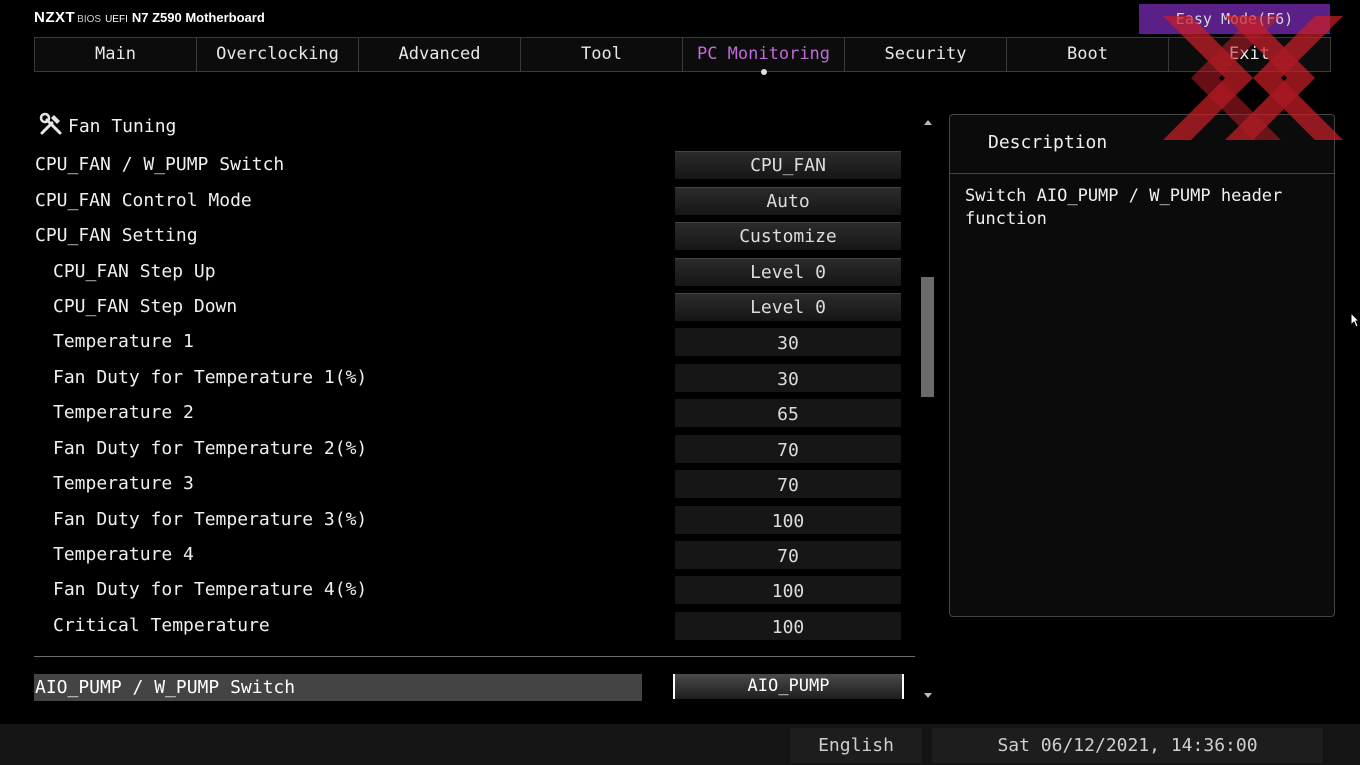 This screenshot has width=1360, height=765. What do you see at coordinates (455, 236) in the screenshot?
I see `setting-row: CPU_FAN Setting Customize` at bounding box center [455, 236].